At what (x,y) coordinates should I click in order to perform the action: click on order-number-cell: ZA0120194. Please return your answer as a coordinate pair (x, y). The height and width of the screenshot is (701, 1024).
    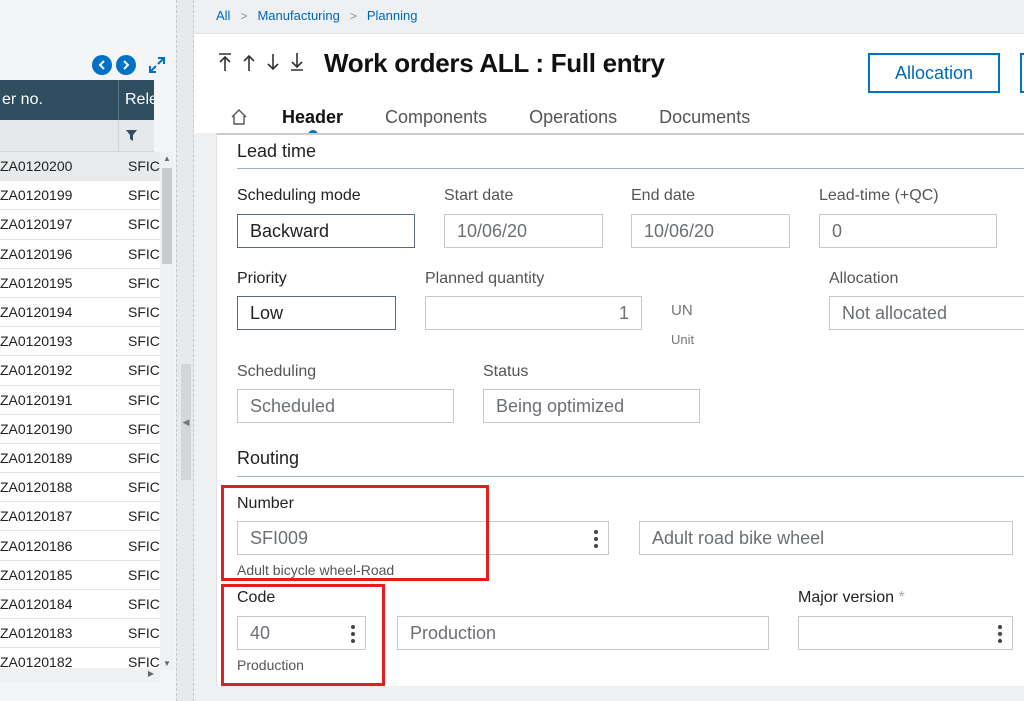
    Looking at the image, I should click on (36, 312).